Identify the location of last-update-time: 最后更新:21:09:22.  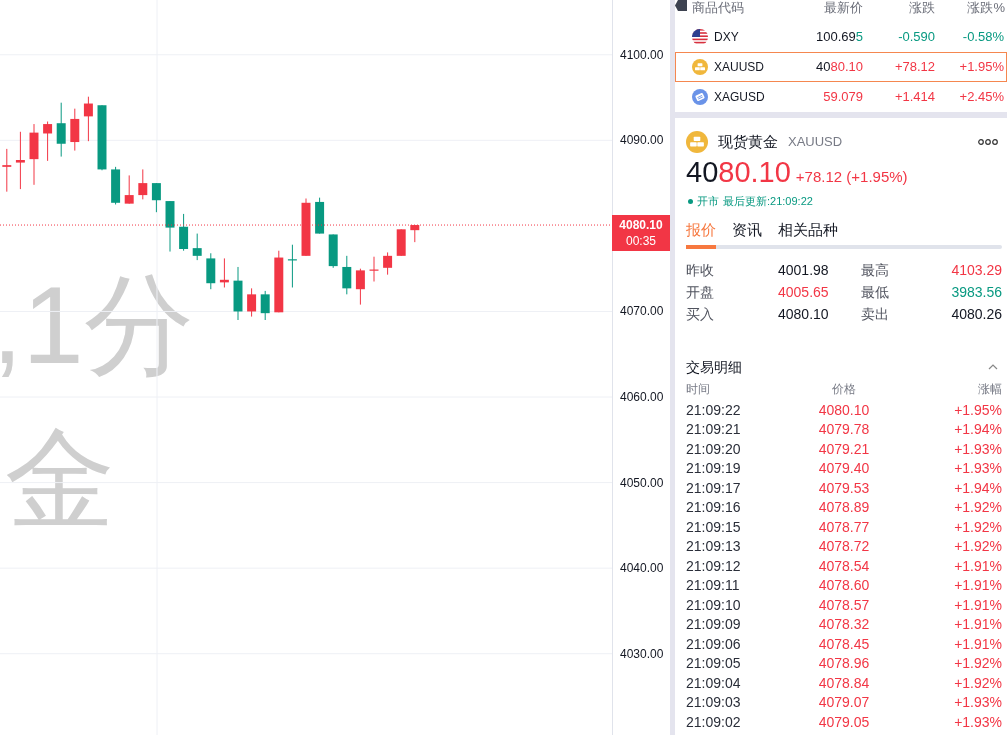
(768, 201).